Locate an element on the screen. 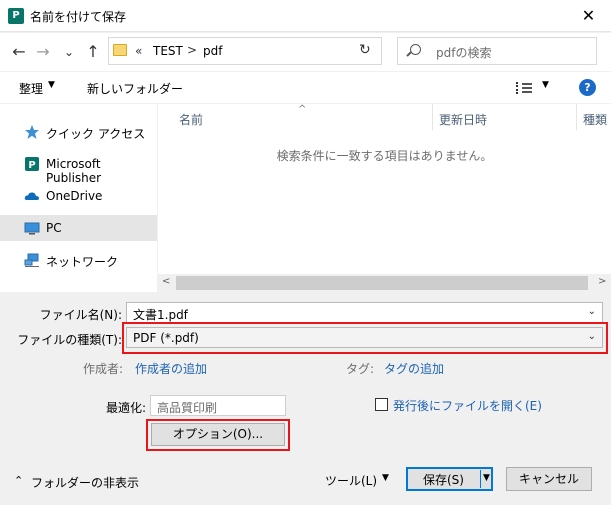 Image resolution: width=611 pixels, height=505 pixels. address-bar: « TEST > pdf ↻ is located at coordinates (245, 51).